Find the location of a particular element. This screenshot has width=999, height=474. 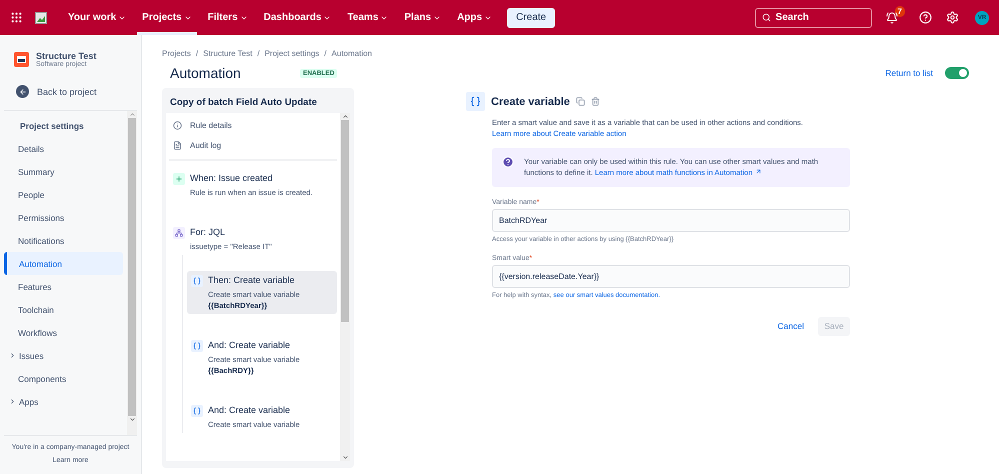

create-button: Create is located at coordinates (531, 18).